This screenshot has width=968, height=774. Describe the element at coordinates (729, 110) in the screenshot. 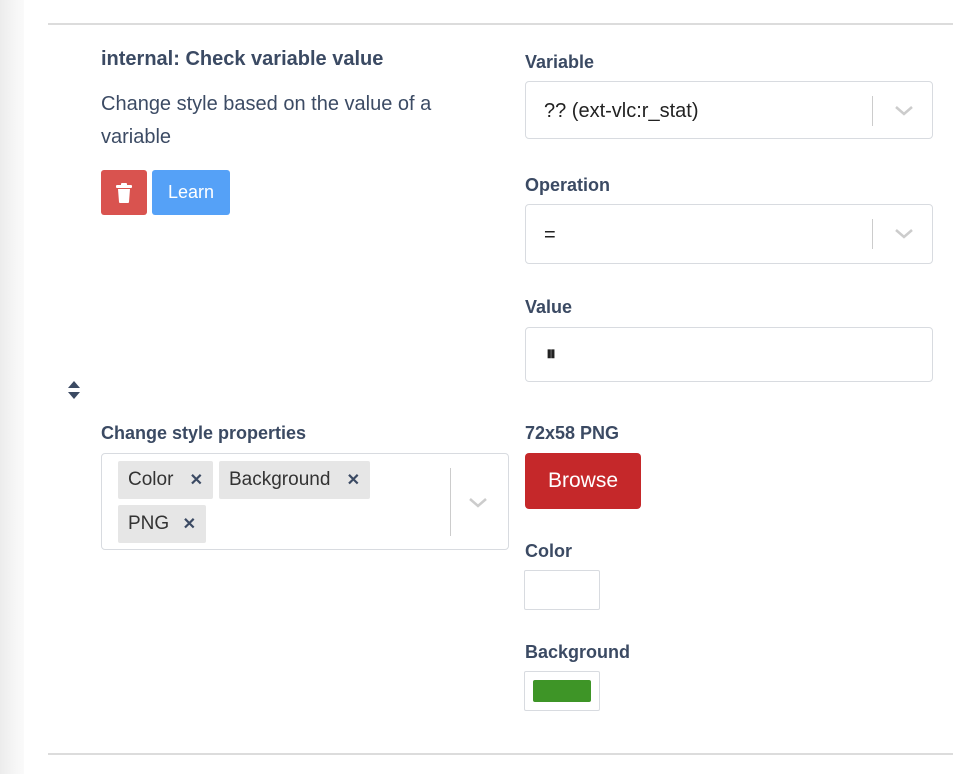

I see `variable-select: ?? (ext-vlc:r_stat)` at that location.